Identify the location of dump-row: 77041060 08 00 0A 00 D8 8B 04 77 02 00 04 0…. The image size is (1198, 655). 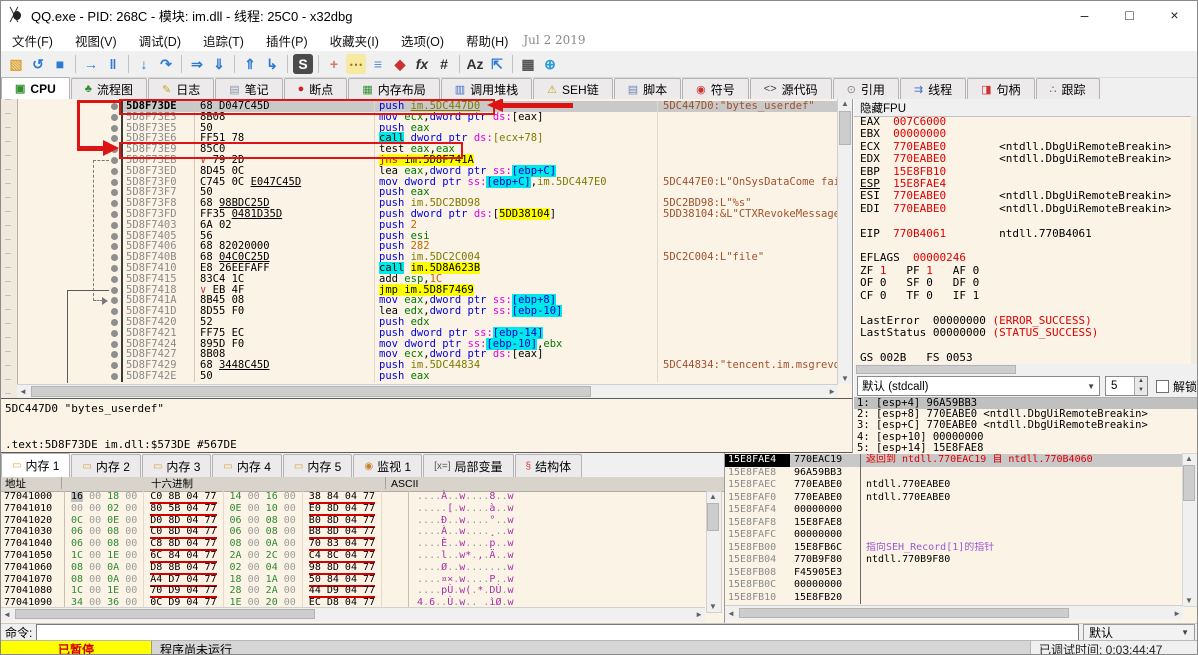
(354, 568).